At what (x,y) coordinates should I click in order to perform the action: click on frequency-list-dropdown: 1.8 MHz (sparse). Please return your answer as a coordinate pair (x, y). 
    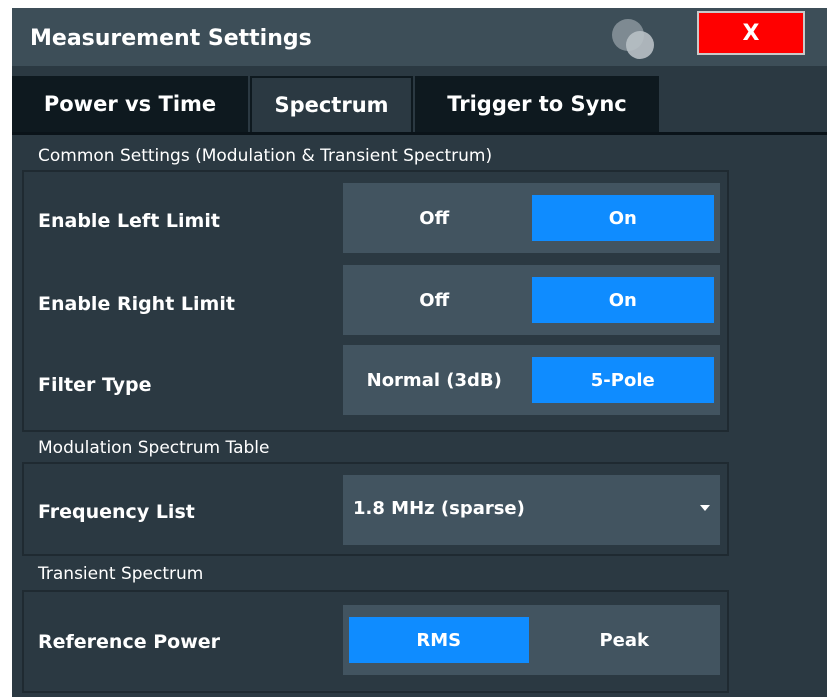
    Looking at the image, I should click on (531, 510).